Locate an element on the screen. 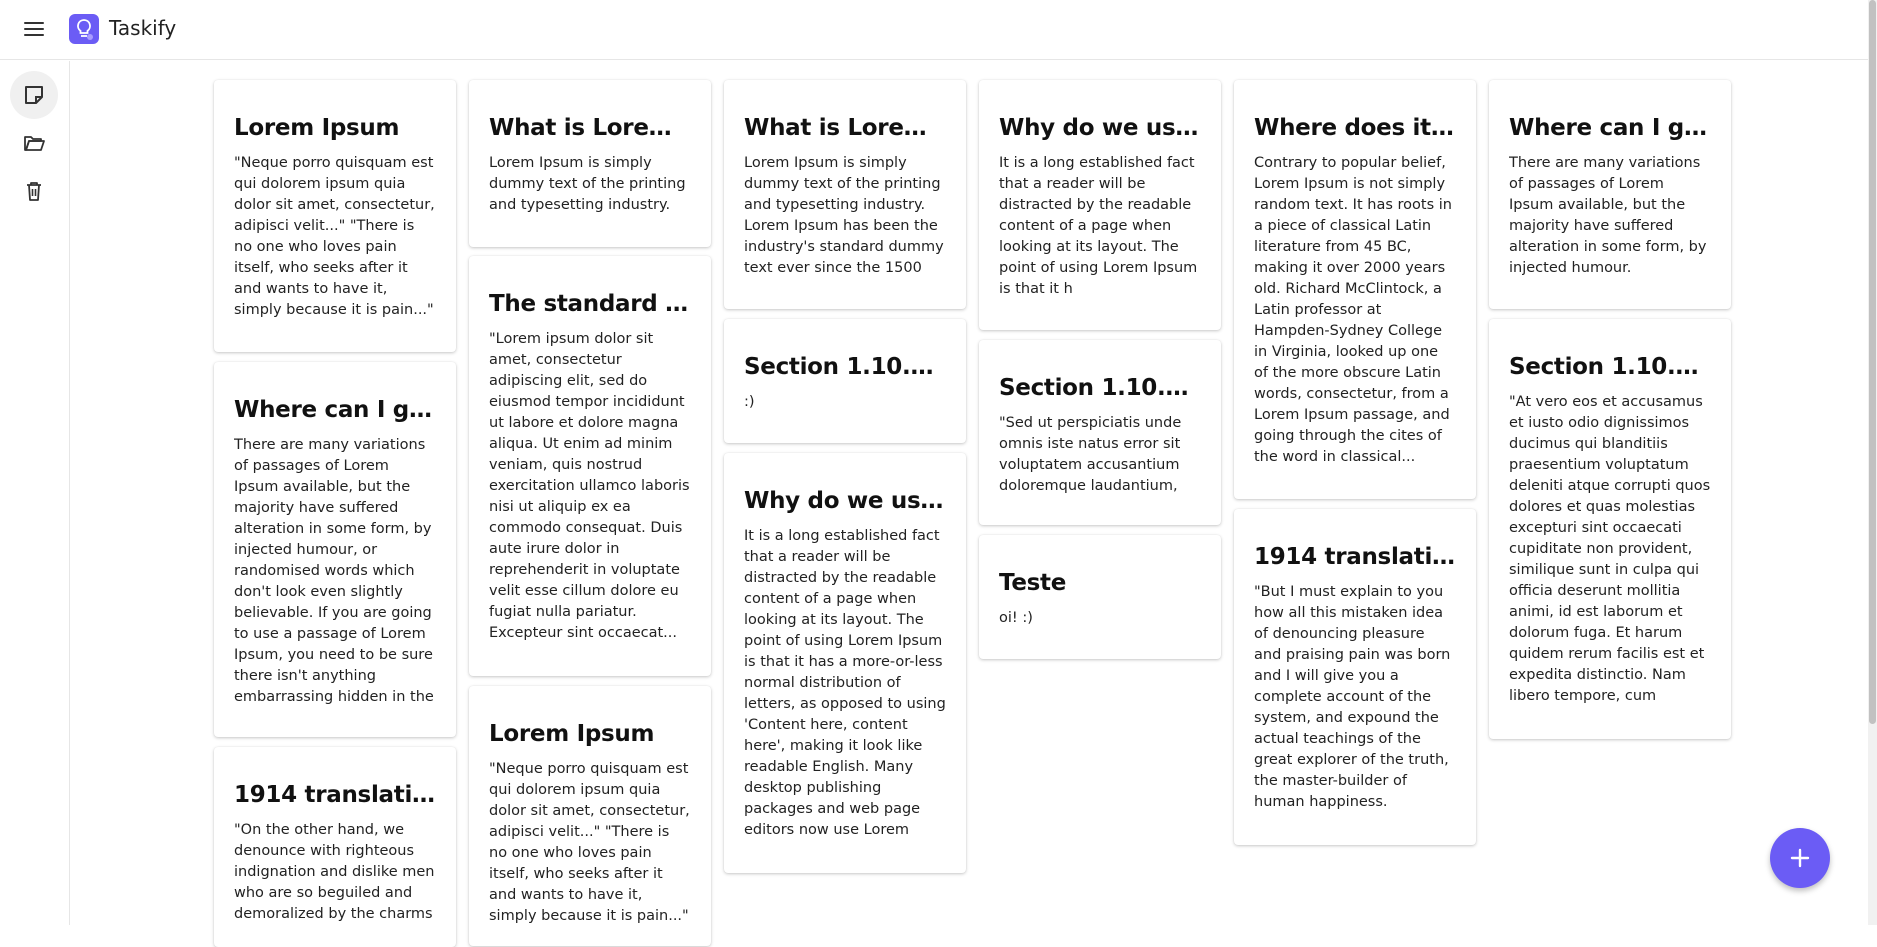 The height and width of the screenshot is (947, 1877). add-note-button is located at coordinates (1800, 858).